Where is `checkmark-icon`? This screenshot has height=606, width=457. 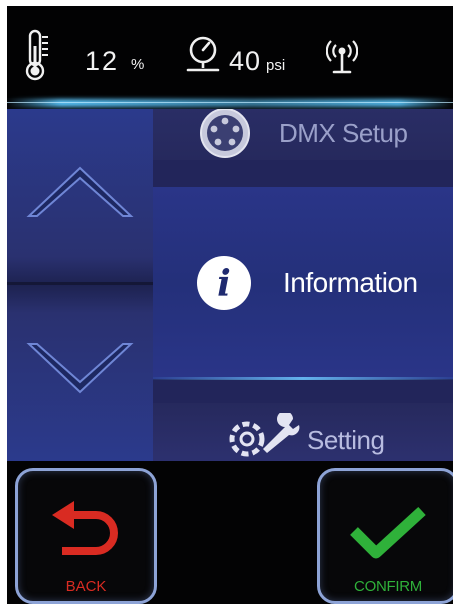 checkmark-icon is located at coordinates (388, 535).